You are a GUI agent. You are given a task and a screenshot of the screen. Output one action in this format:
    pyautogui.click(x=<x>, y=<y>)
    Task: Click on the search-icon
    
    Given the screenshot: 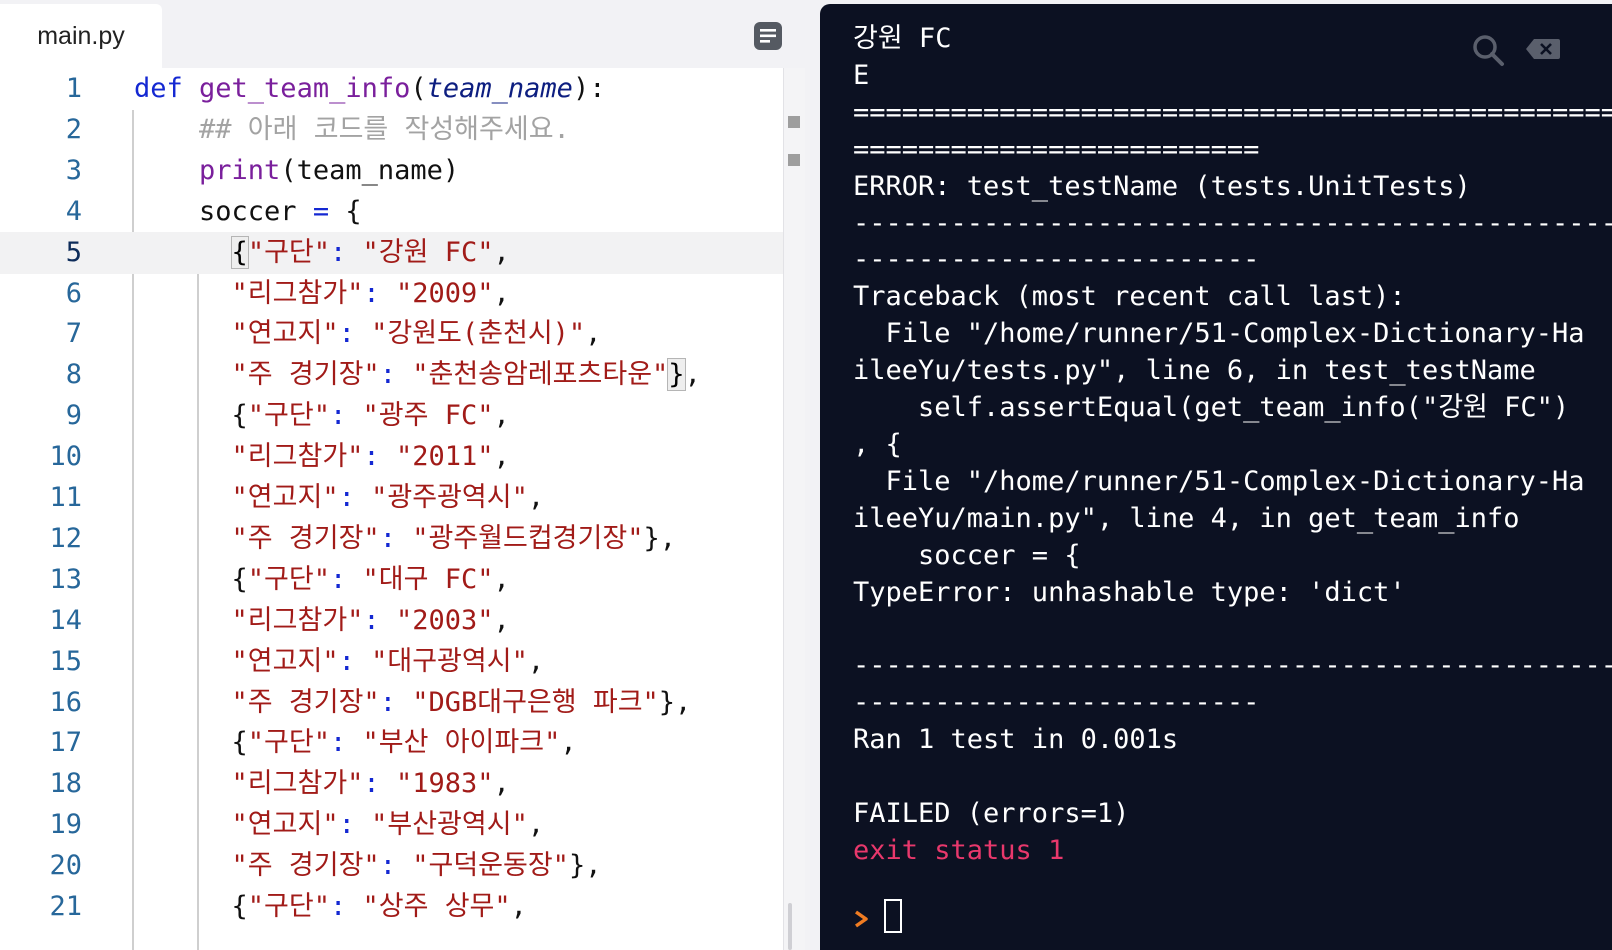 What is the action you would take?
    pyautogui.click(x=1488, y=50)
    